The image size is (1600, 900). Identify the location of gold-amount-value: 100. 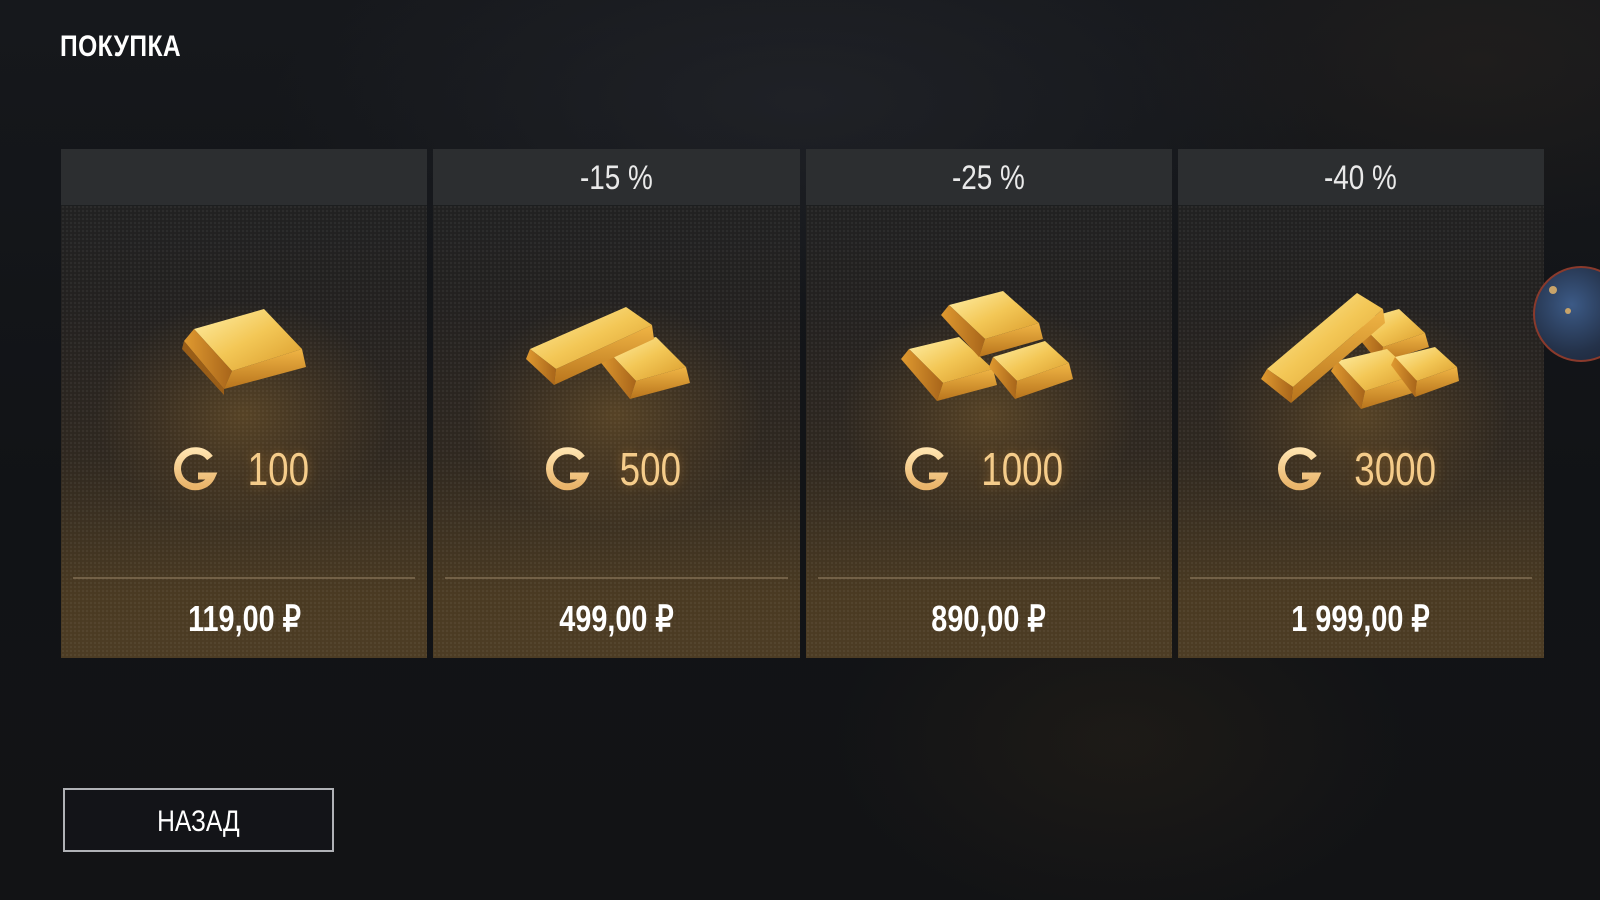
(278, 469).